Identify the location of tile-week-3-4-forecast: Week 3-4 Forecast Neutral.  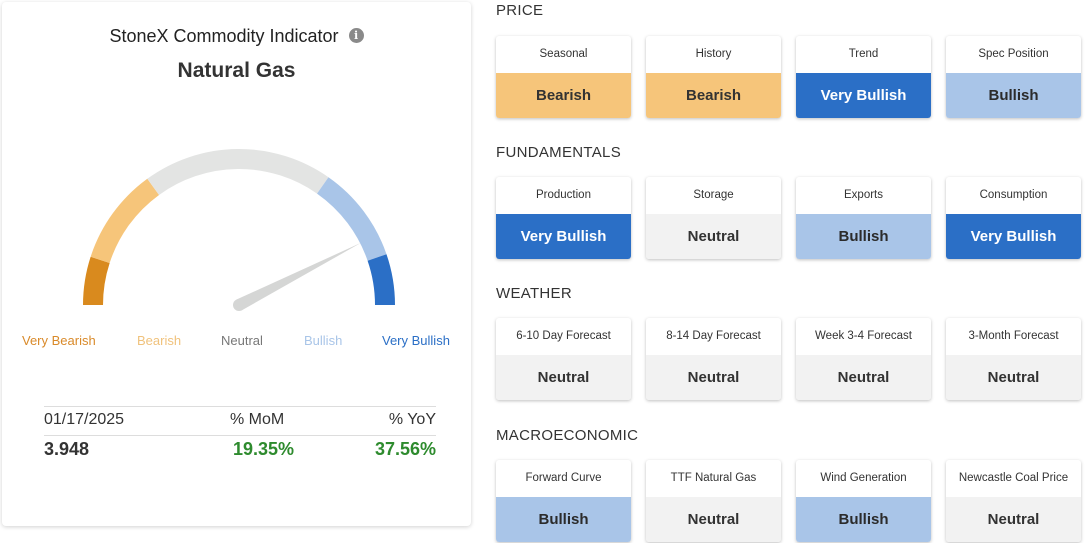
(863, 359).